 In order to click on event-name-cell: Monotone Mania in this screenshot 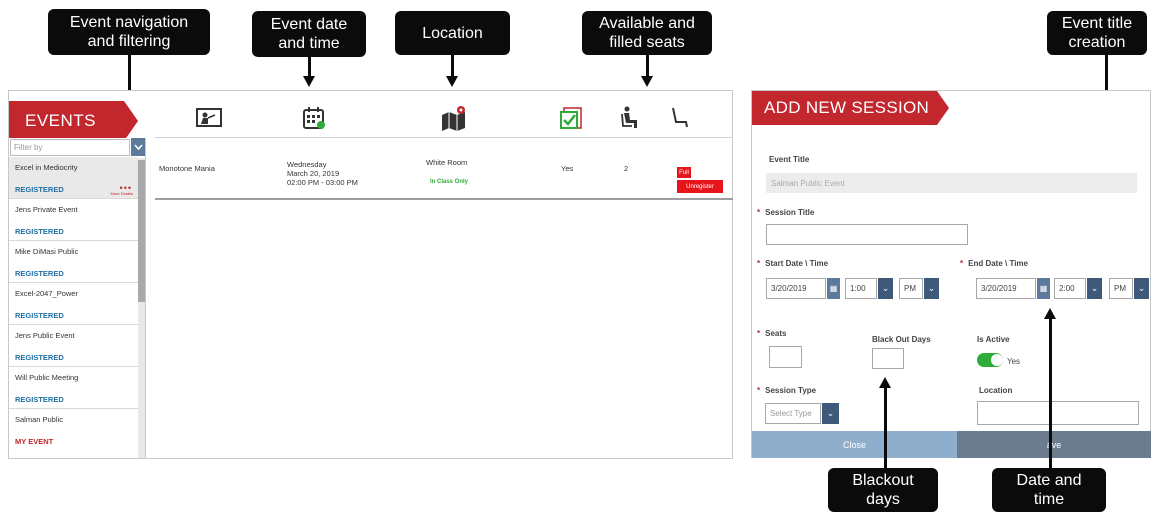, I will do `click(187, 168)`.